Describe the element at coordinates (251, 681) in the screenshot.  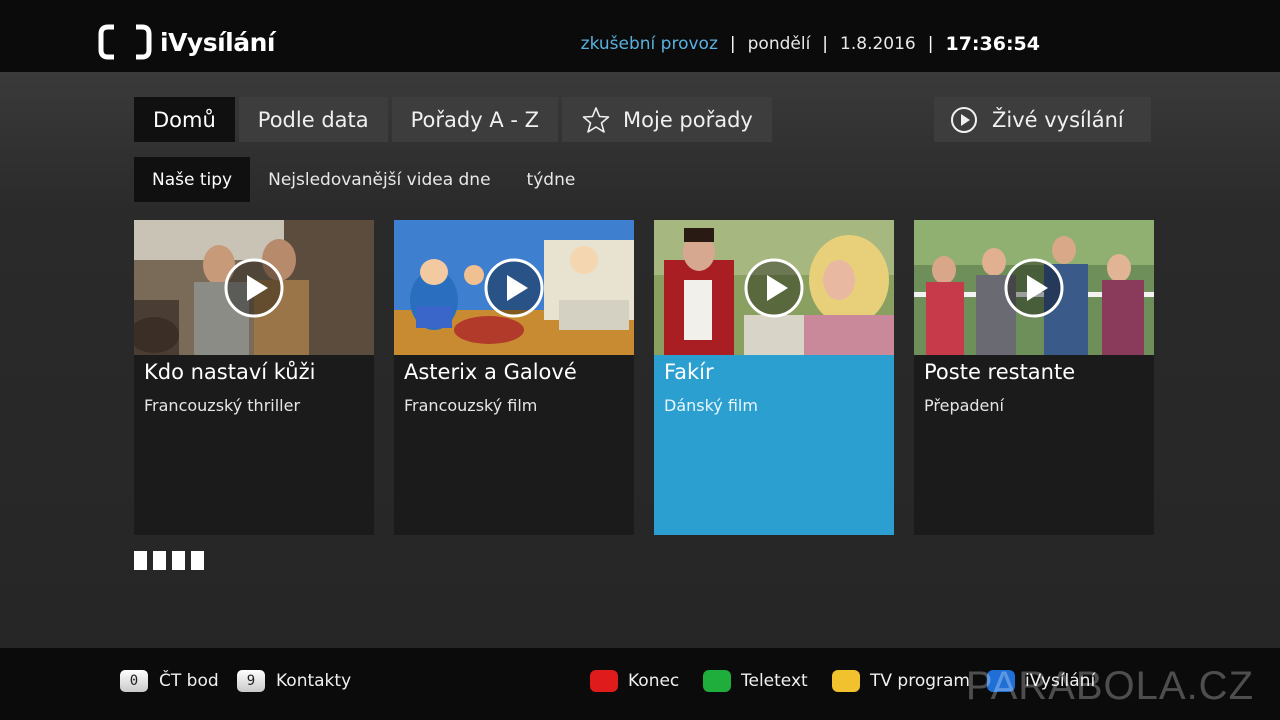
I see `key-9-icon: 9` at that location.